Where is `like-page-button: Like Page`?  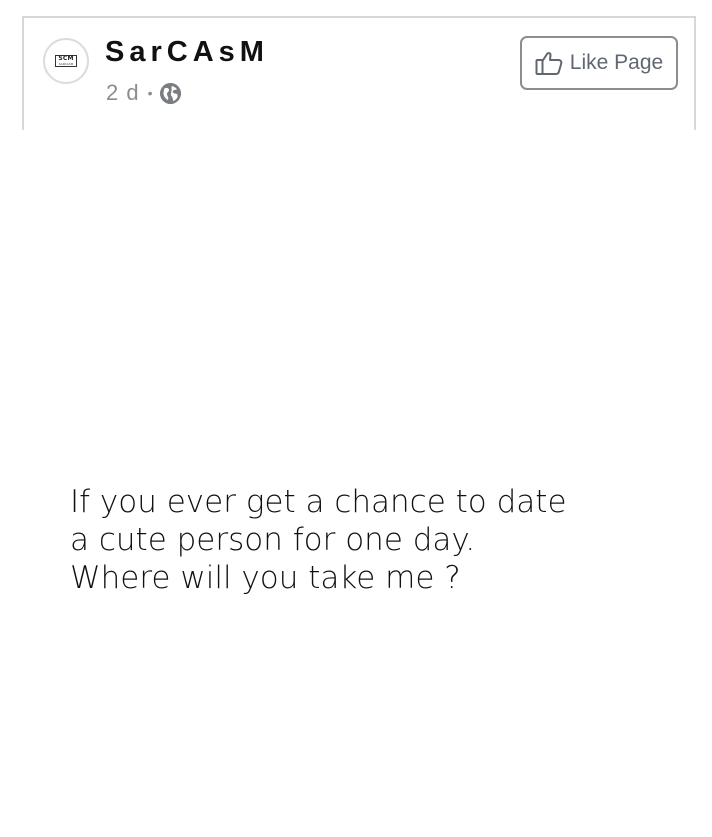
like-page-button: Like Page is located at coordinates (599, 63).